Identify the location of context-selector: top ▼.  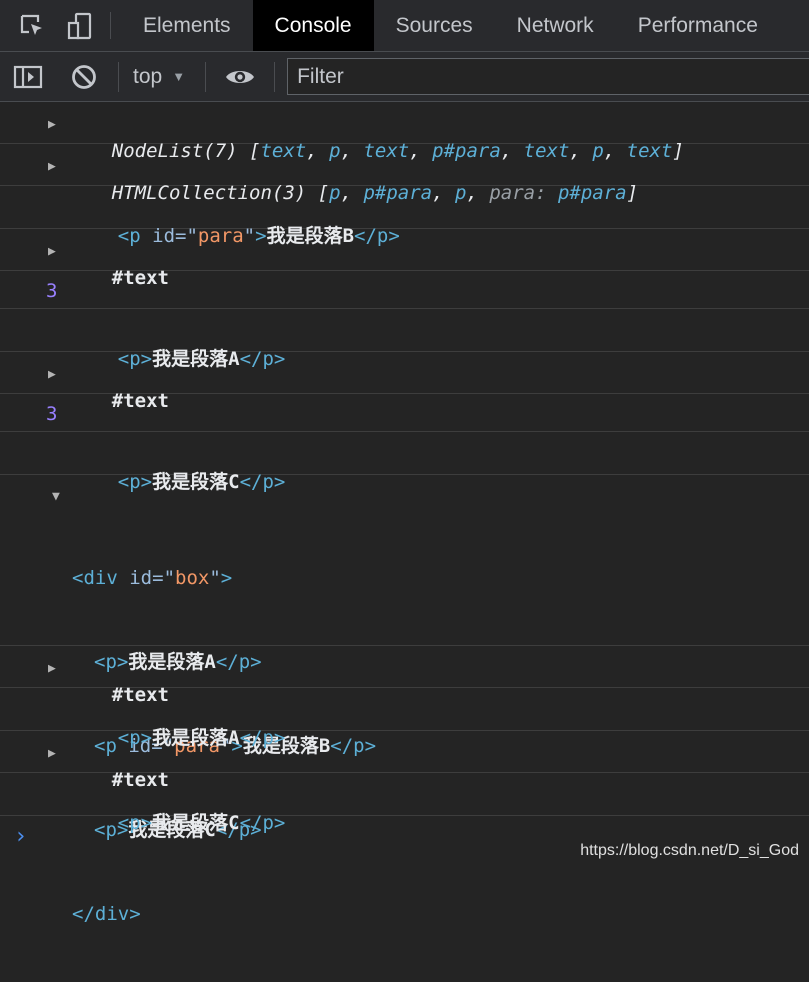
(162, 76).